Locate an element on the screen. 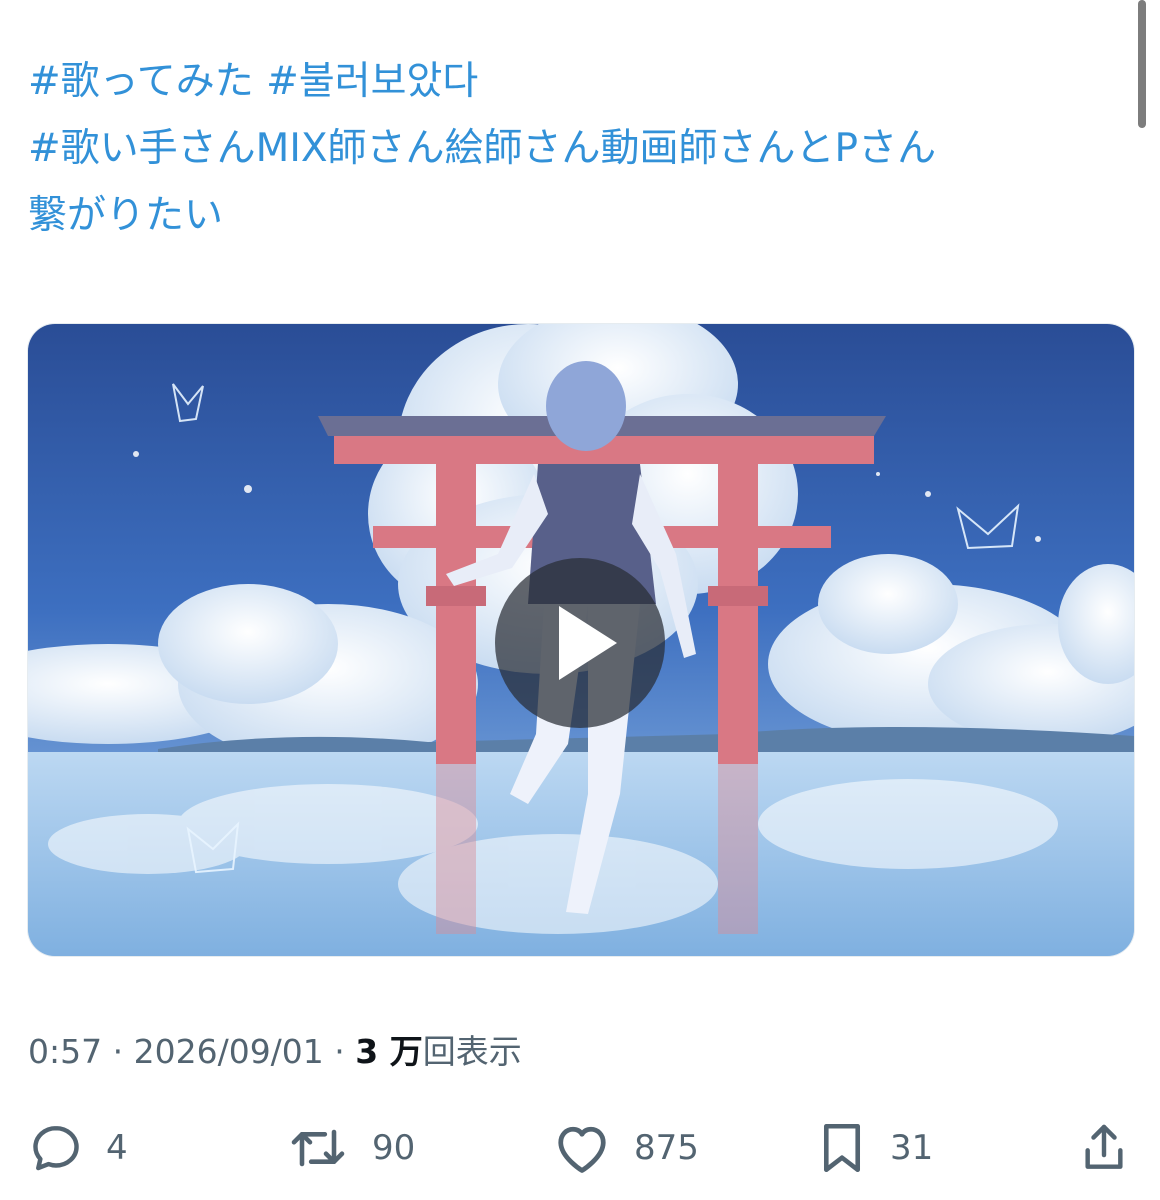 The width and height of the screenshot is (1160, 1200). tweet-time: 0:57 is located at coordinates (65, 1051).